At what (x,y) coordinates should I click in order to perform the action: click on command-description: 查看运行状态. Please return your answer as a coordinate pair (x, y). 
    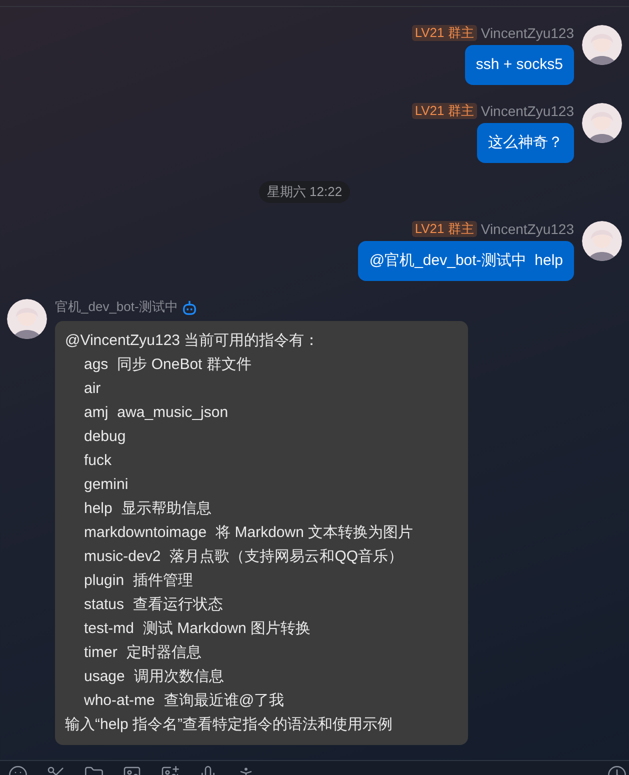
    Looking at the image, I should click on (178, 605).